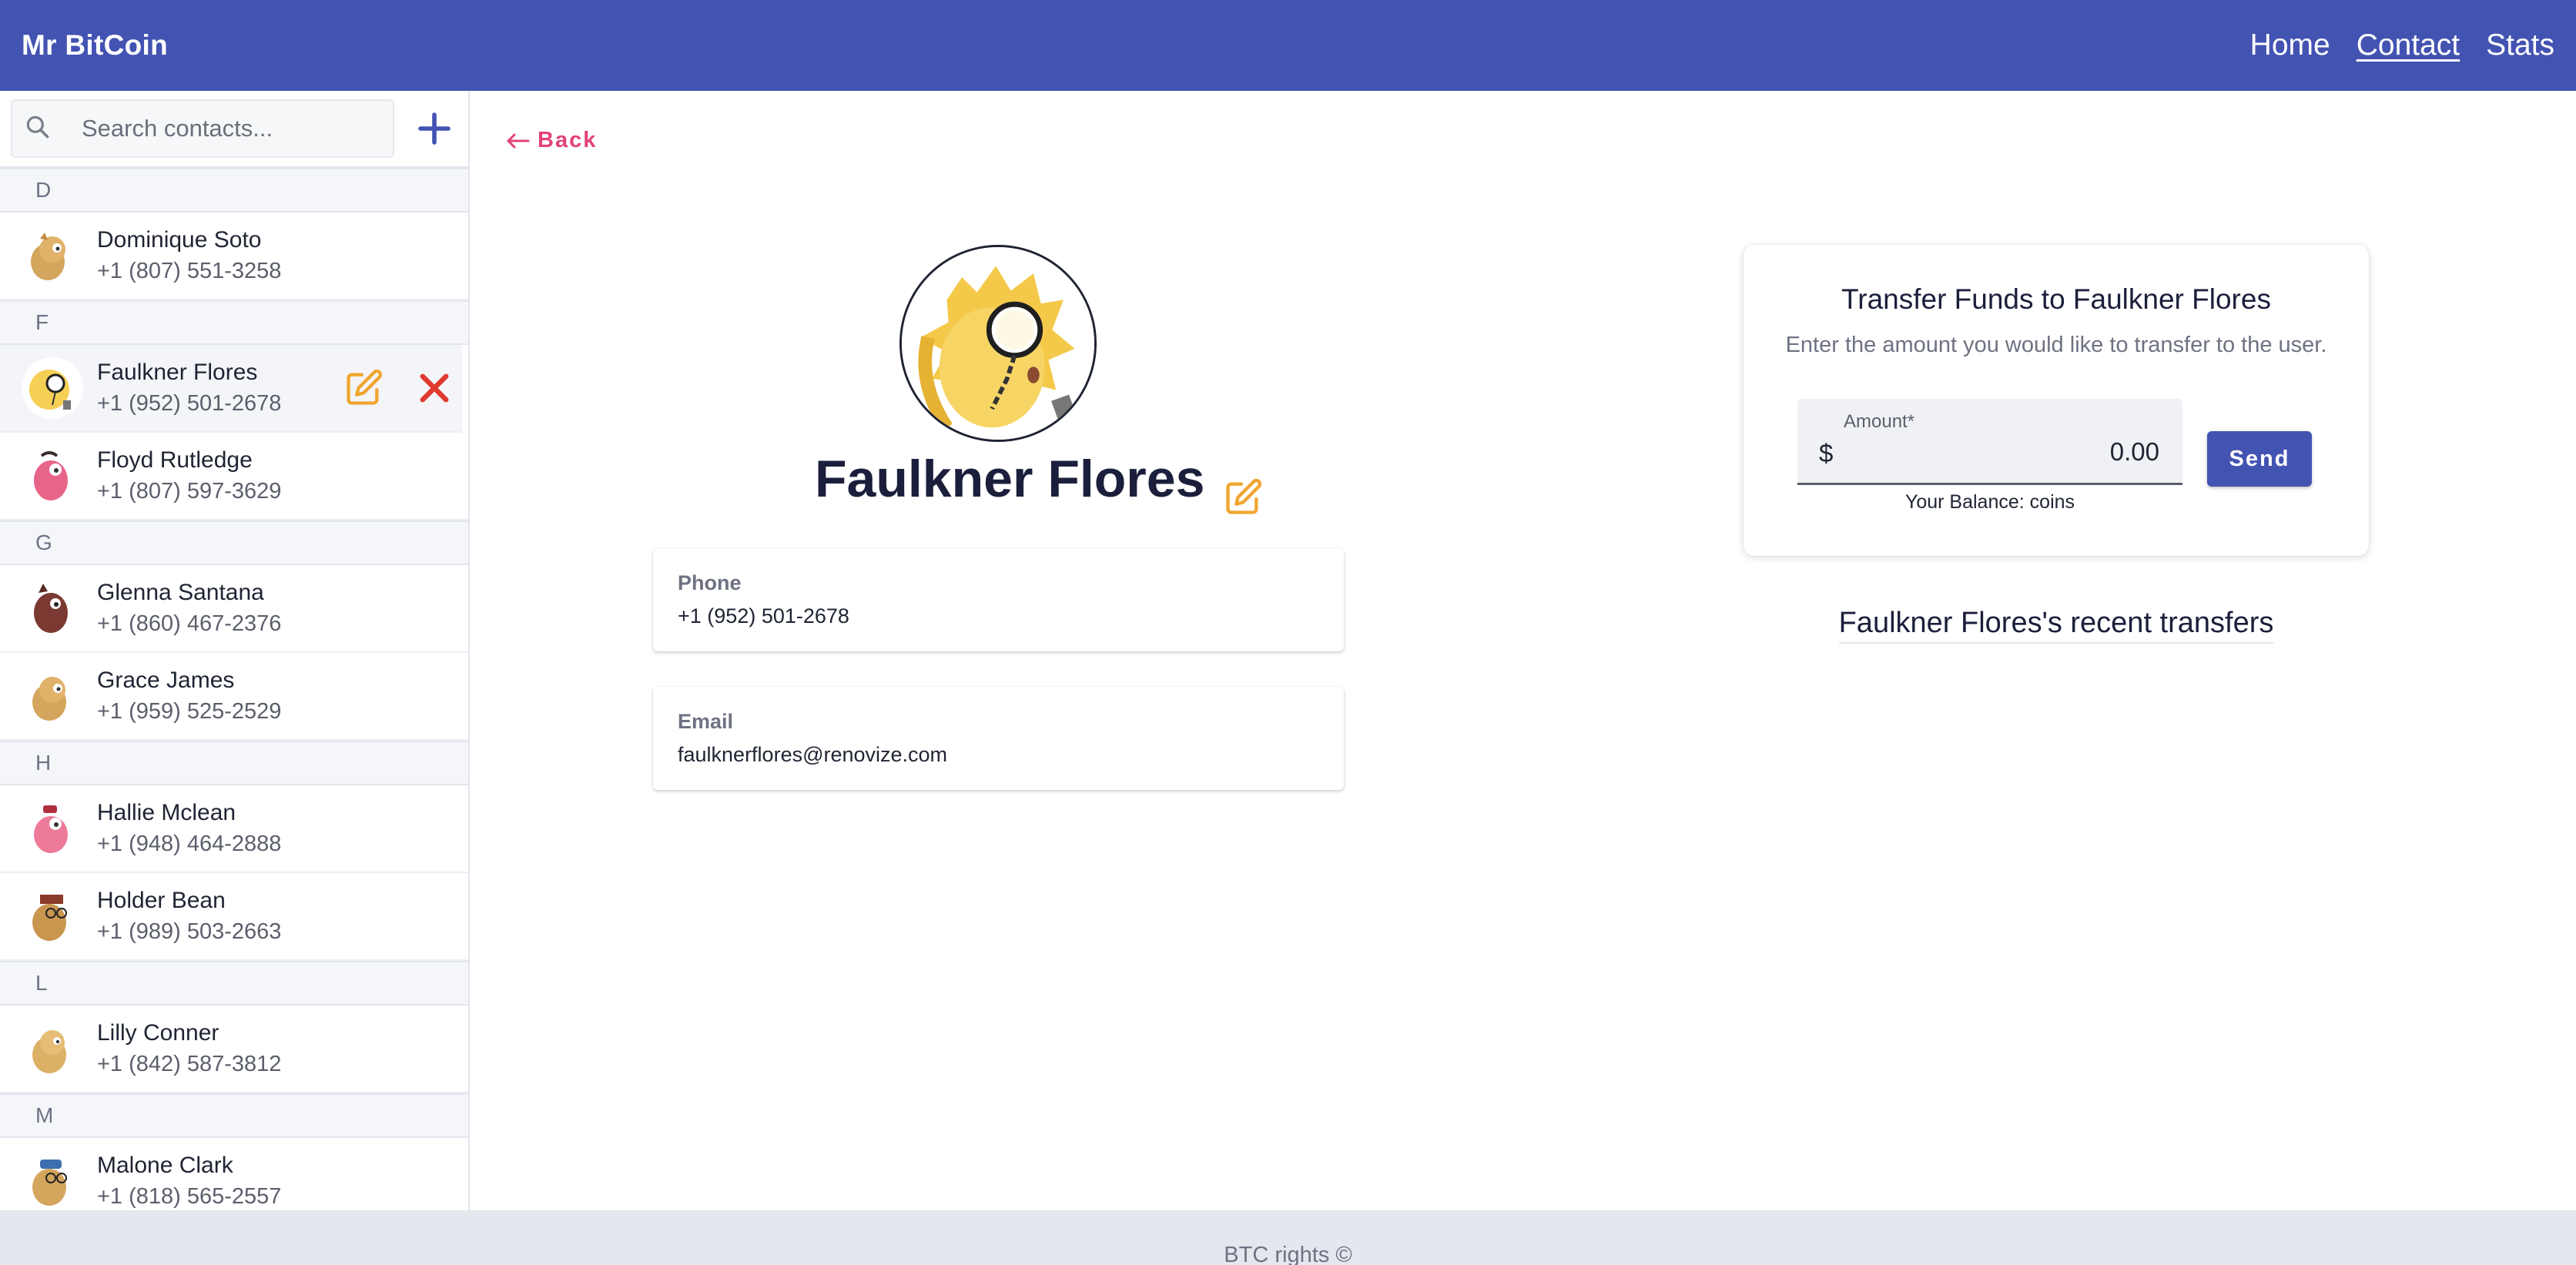 The image size is (2576, 1265). I want to click on search-icon, so click(37, 129).